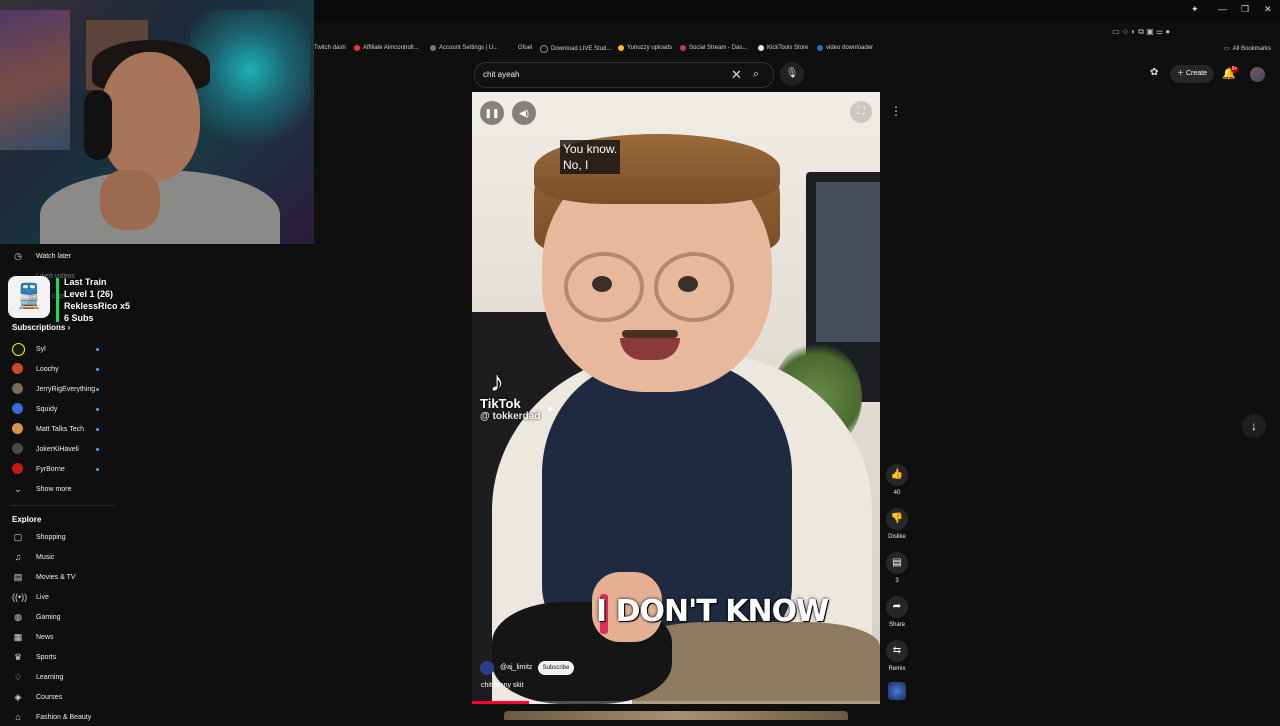 The width and height of the screenshot is (1280, 726). What do you see at coordinates (1257, 74) in the screenshot?
I see `user-avatar` at bounding box center [1257, 74].